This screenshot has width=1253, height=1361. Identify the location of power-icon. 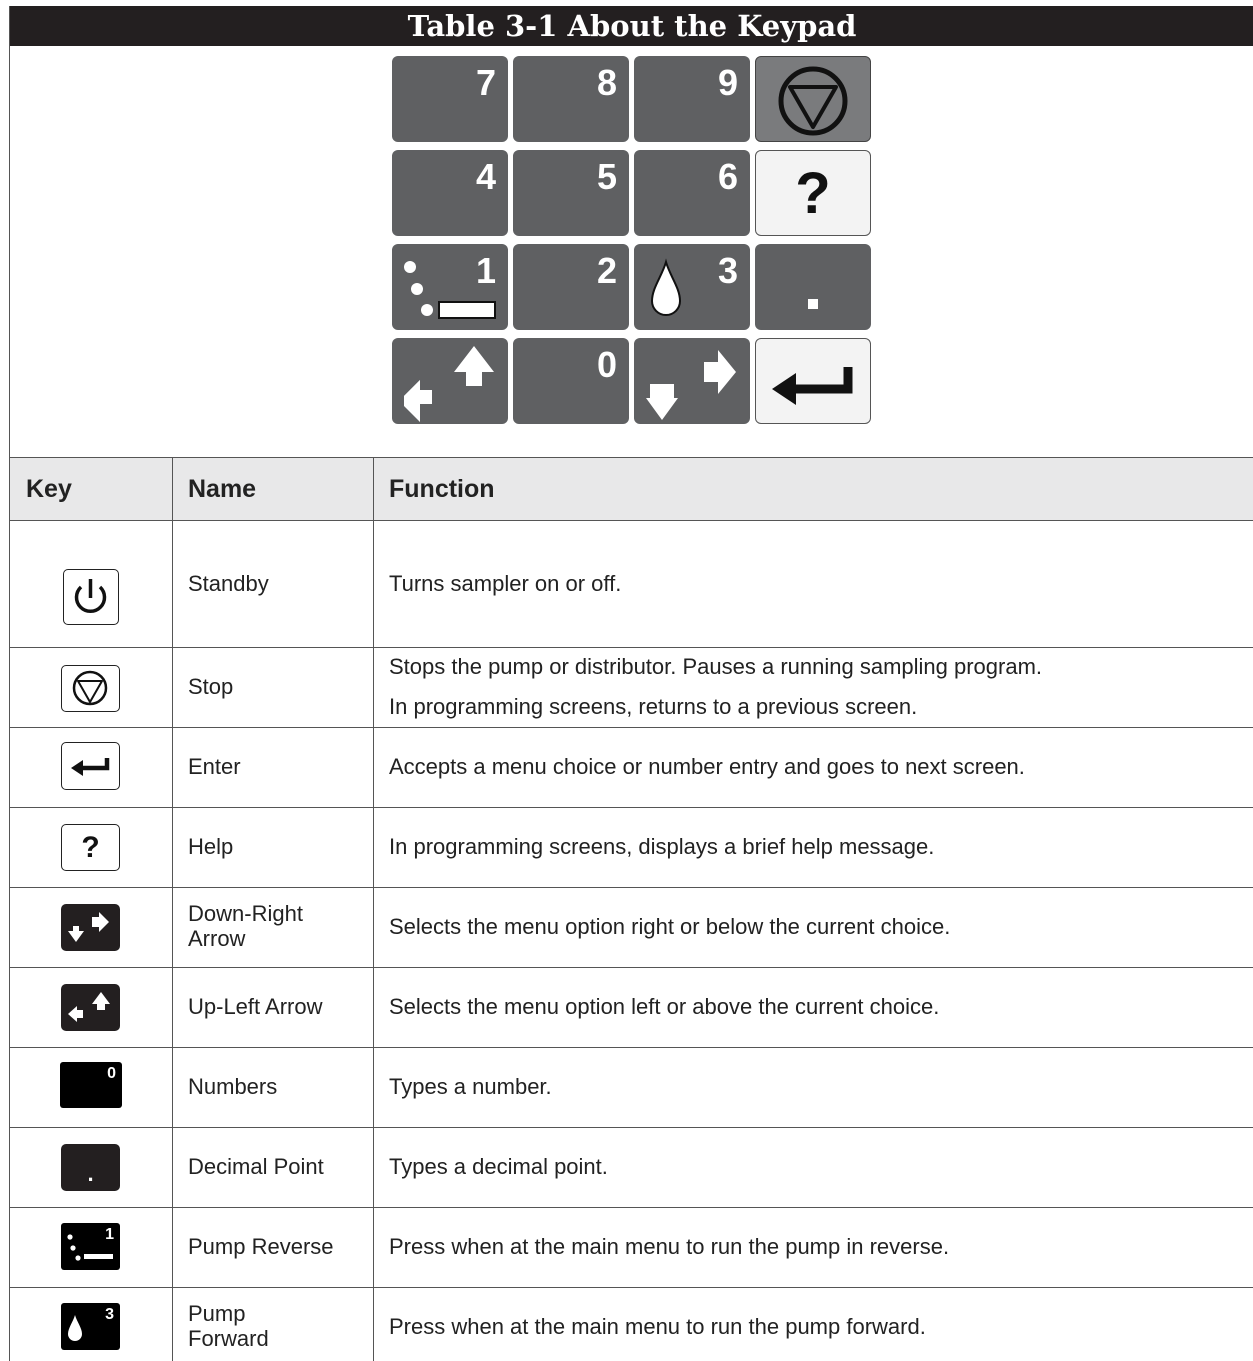
(90, 596).